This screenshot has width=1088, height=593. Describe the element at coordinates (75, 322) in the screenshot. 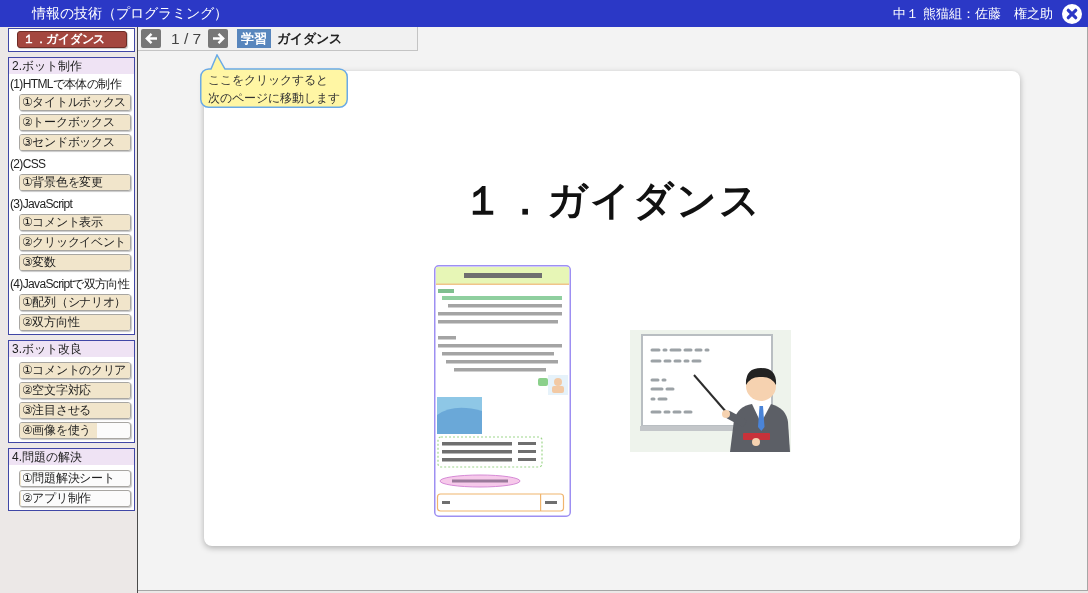

I see `lesson-button: ②双方向性` at that location.